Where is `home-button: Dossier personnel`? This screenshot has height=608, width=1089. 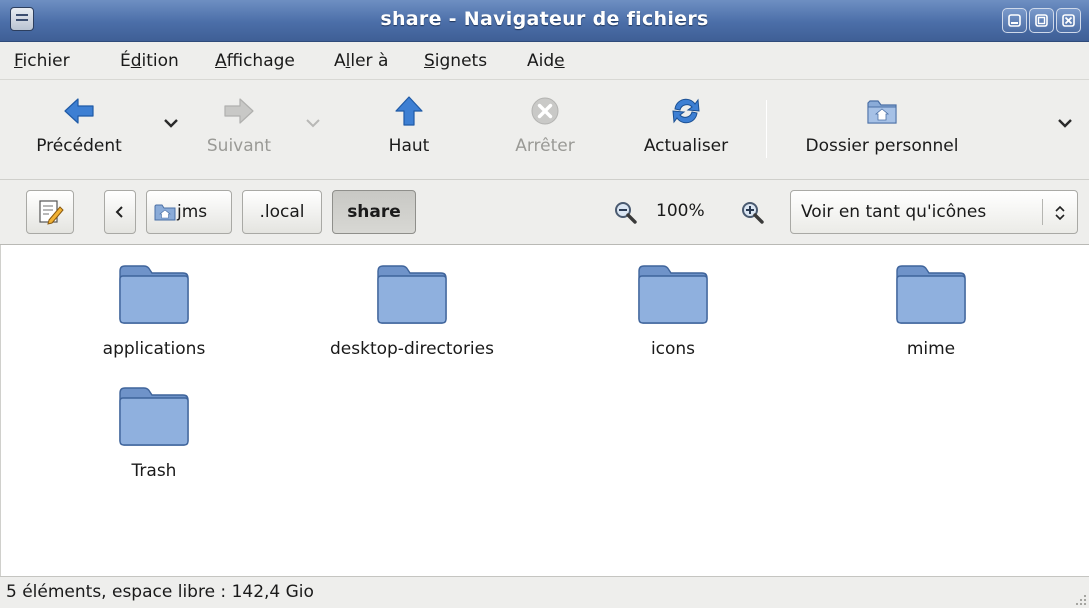
home-button: Dossier personnel is located at coordinates (882, 130).